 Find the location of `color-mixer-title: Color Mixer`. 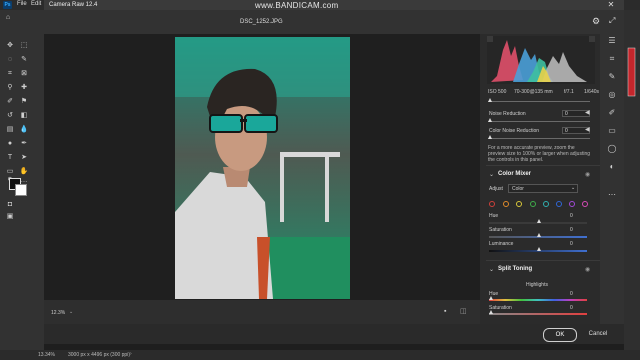

color-mixer-title: Color Mixer is located at coordinates (514, 174).